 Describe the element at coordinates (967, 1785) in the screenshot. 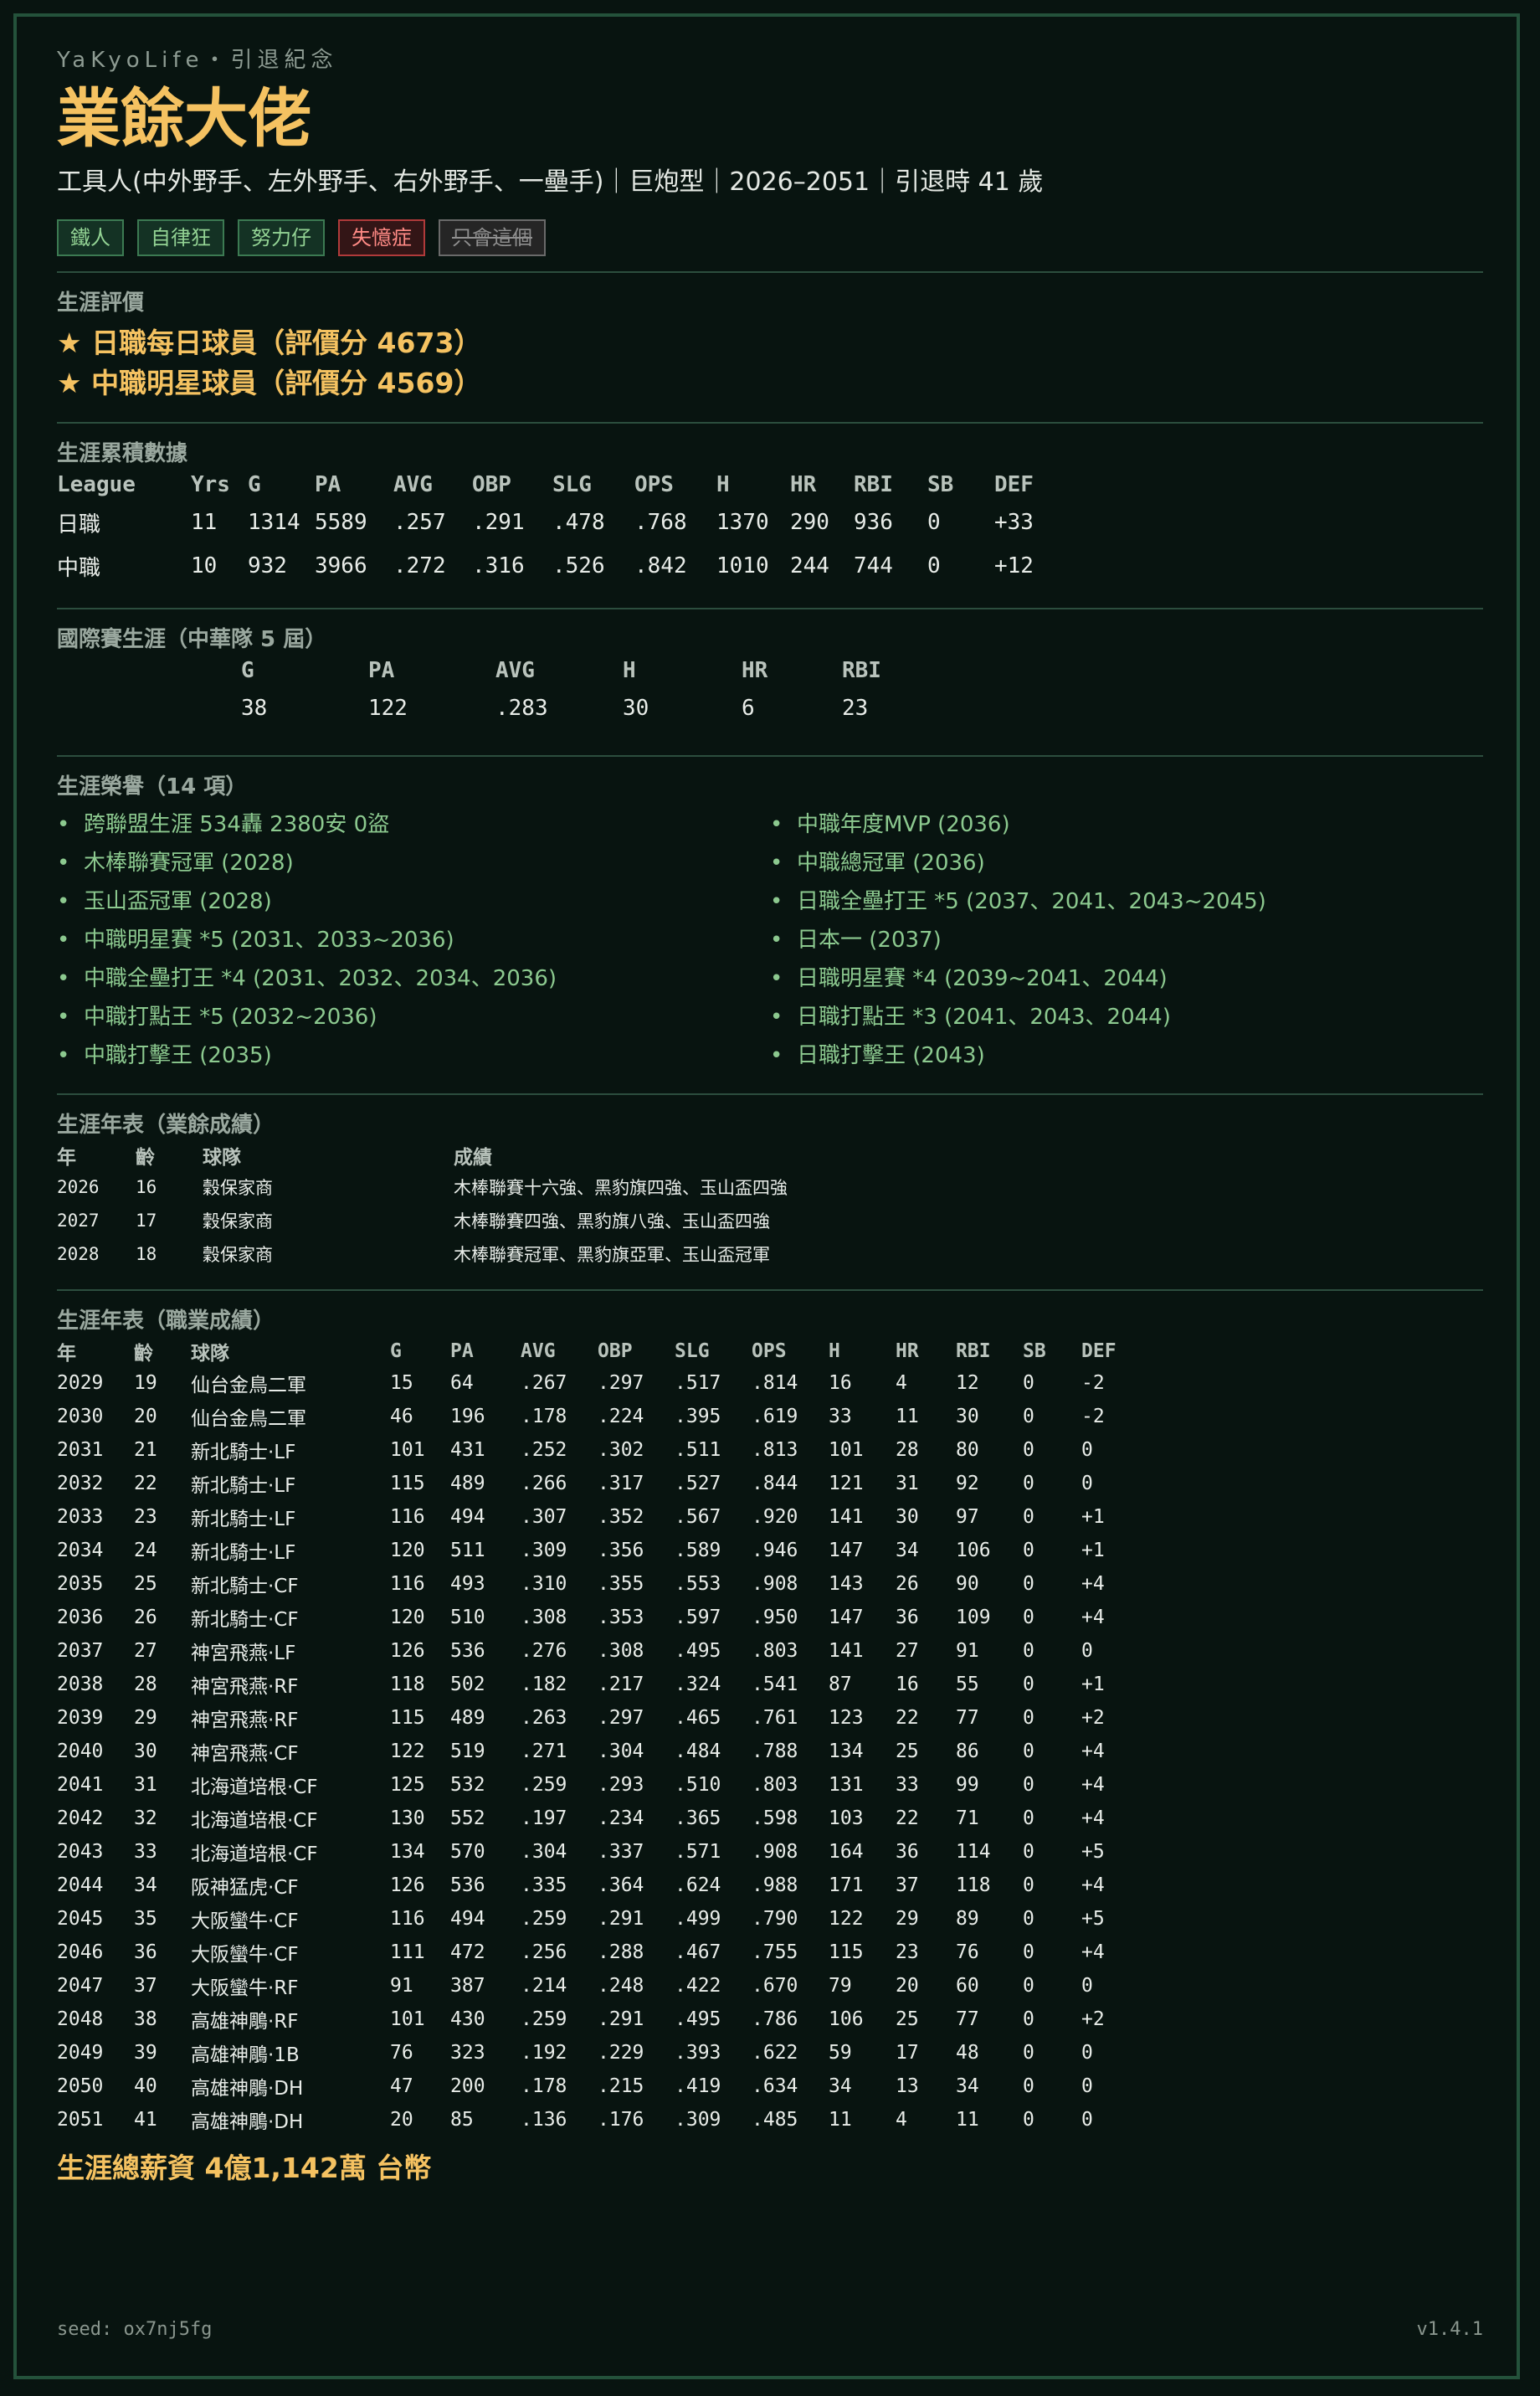

I see `table-cell: 99` at that location.